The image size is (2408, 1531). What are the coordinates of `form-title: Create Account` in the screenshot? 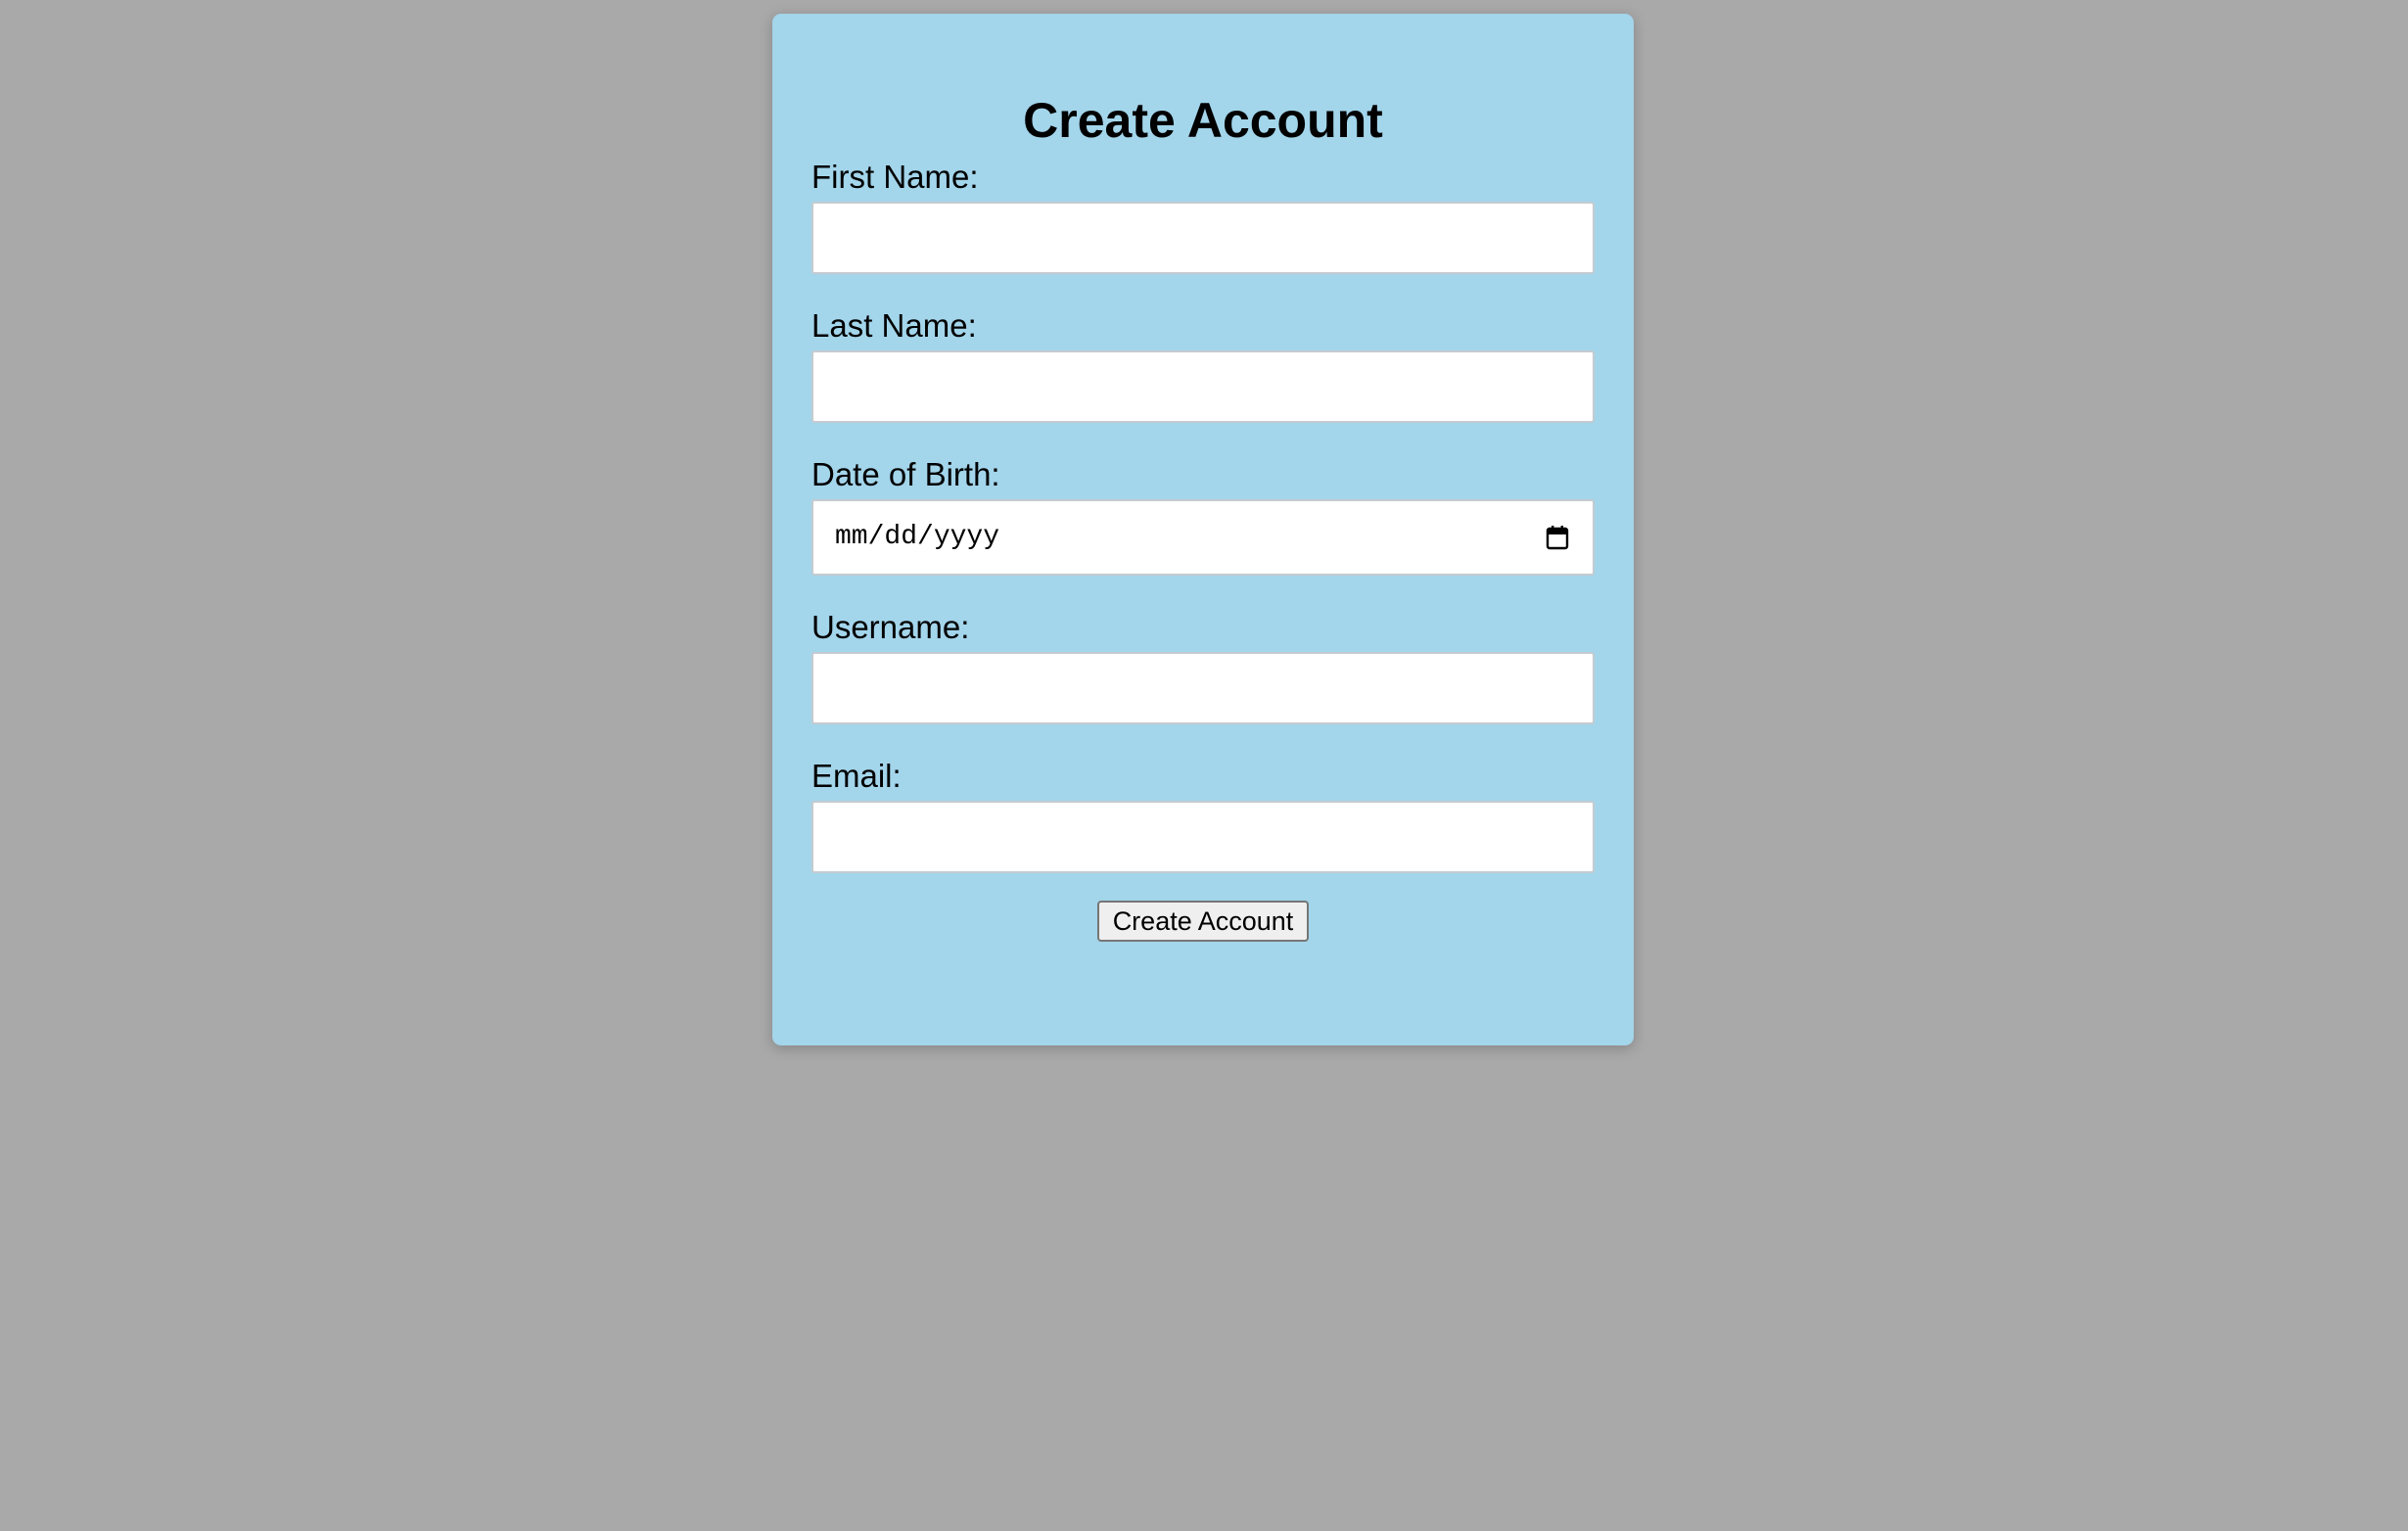 It's located at (1203, 121).